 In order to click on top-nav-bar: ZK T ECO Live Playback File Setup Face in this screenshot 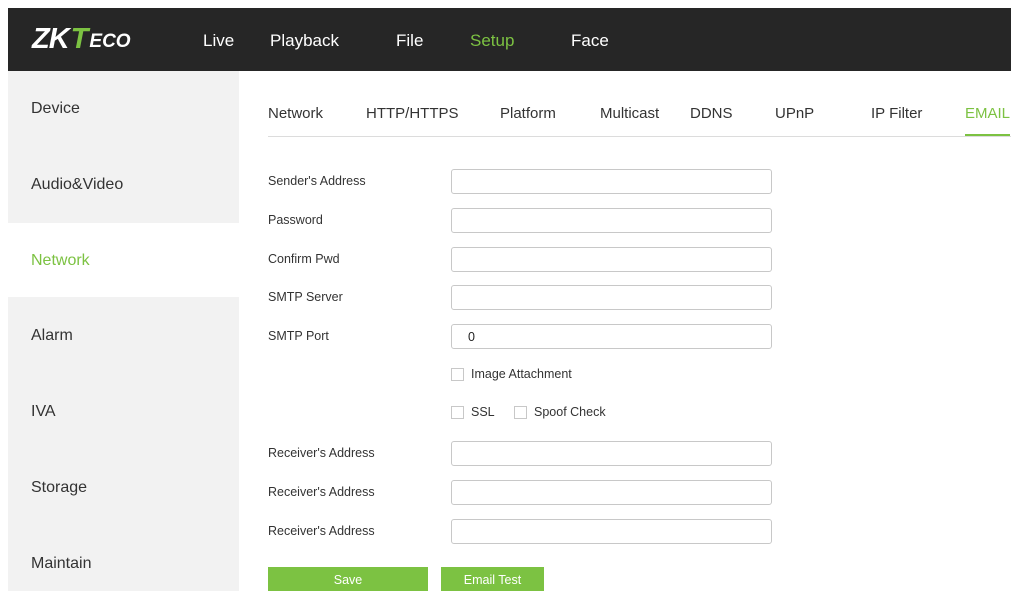, I will do `click(509, 39)`.